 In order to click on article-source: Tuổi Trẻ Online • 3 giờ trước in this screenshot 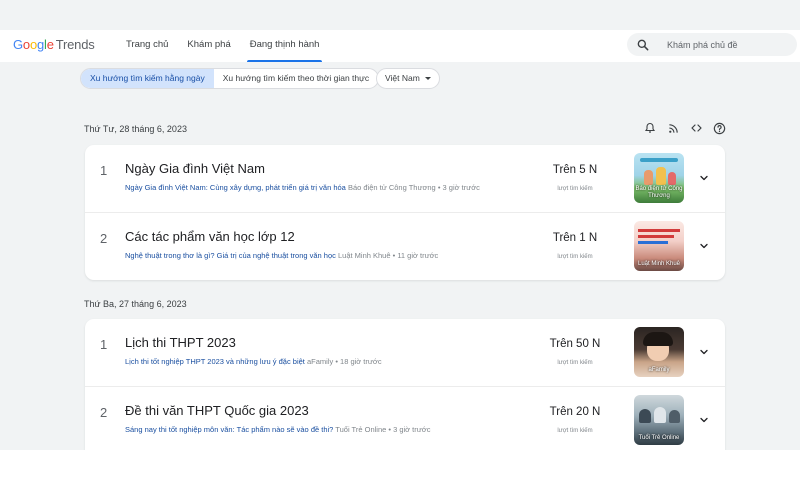, I will do `click(383, 429)`.